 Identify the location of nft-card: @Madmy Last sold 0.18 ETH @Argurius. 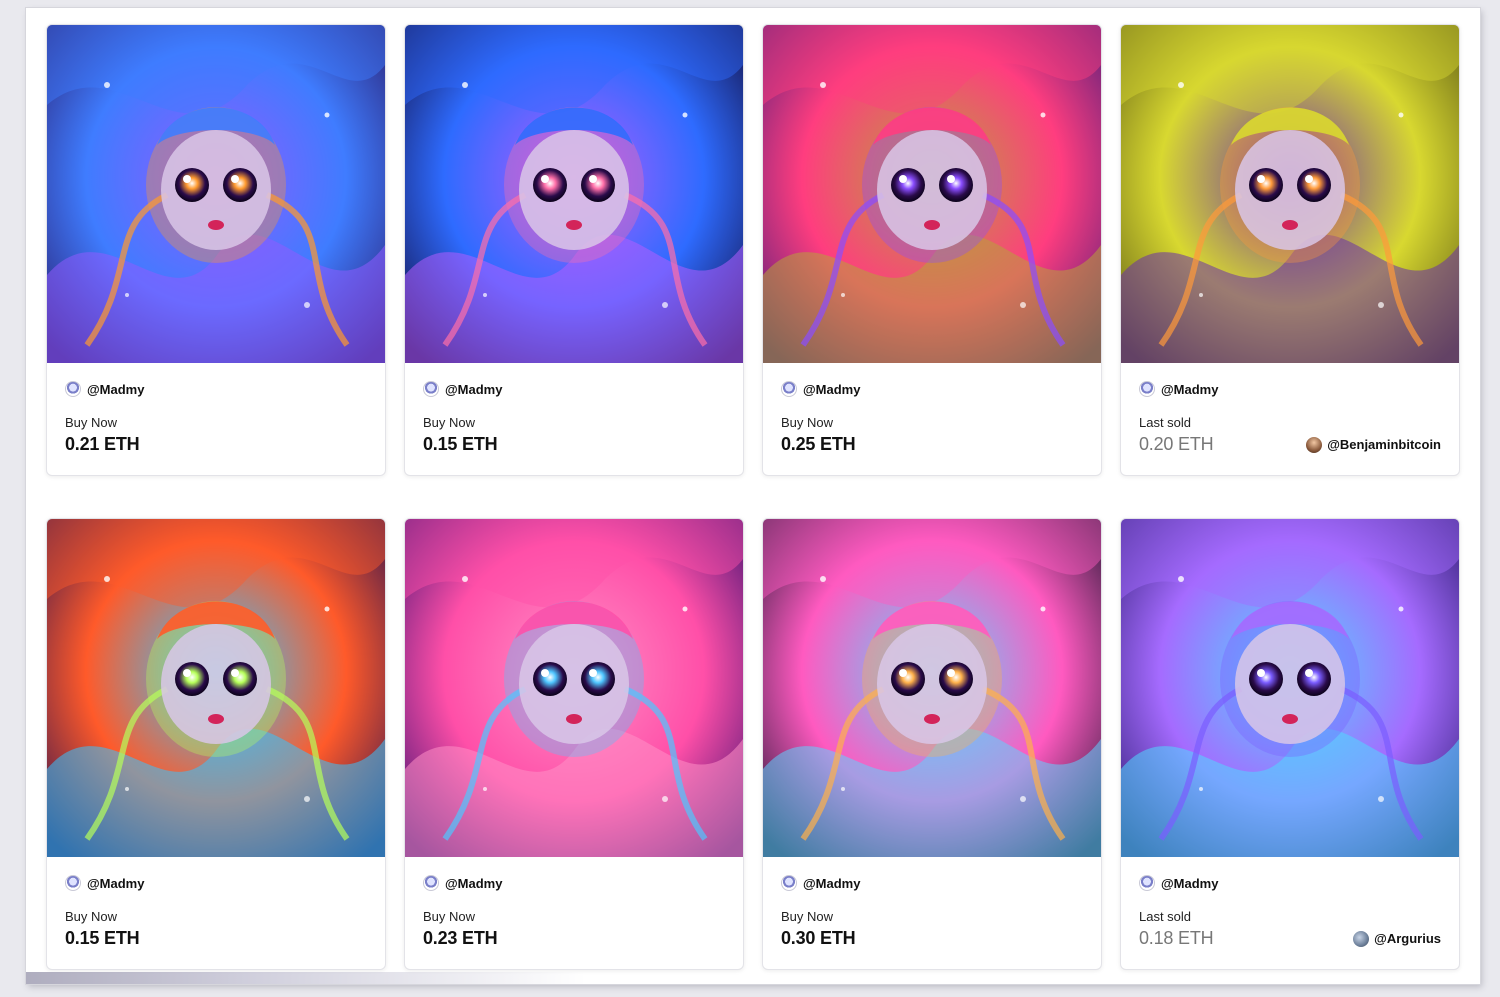
(1290, 744).